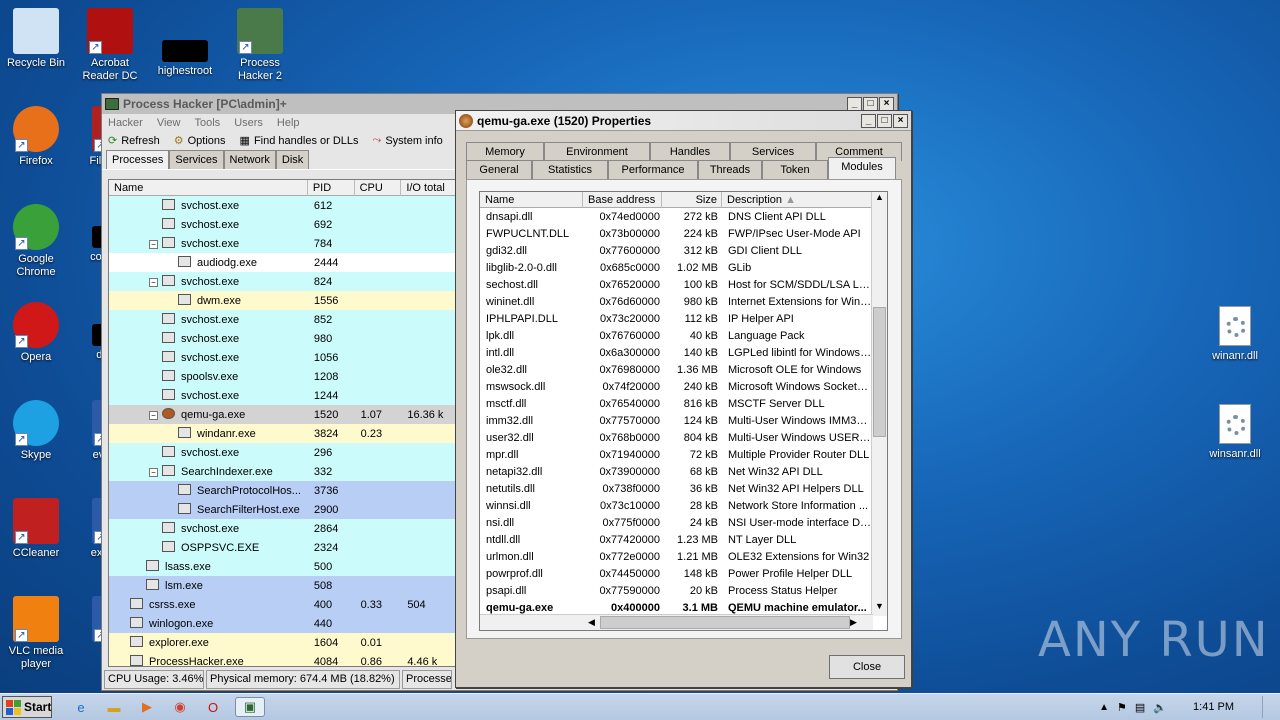  Describe the element at coordinates (292, 159) in the screenshot. I see `tab-disk: Disk` at that location.